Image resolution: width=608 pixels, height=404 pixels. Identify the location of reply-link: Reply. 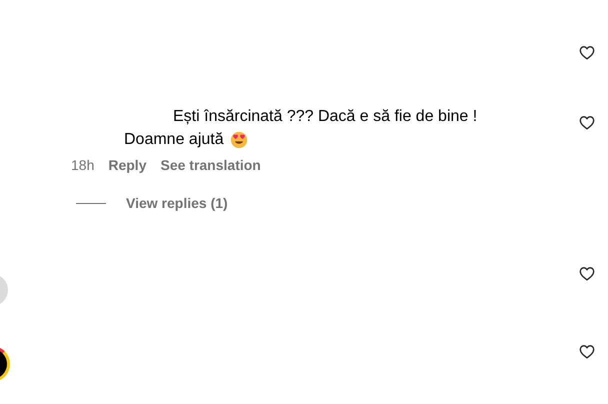
(127, 165).